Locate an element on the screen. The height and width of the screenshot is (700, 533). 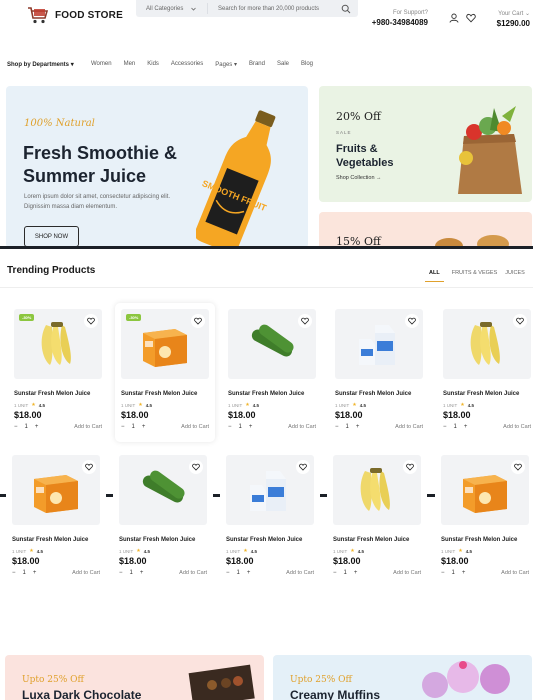
nav-link-brand: Brand is located at coordinates (257, 64).